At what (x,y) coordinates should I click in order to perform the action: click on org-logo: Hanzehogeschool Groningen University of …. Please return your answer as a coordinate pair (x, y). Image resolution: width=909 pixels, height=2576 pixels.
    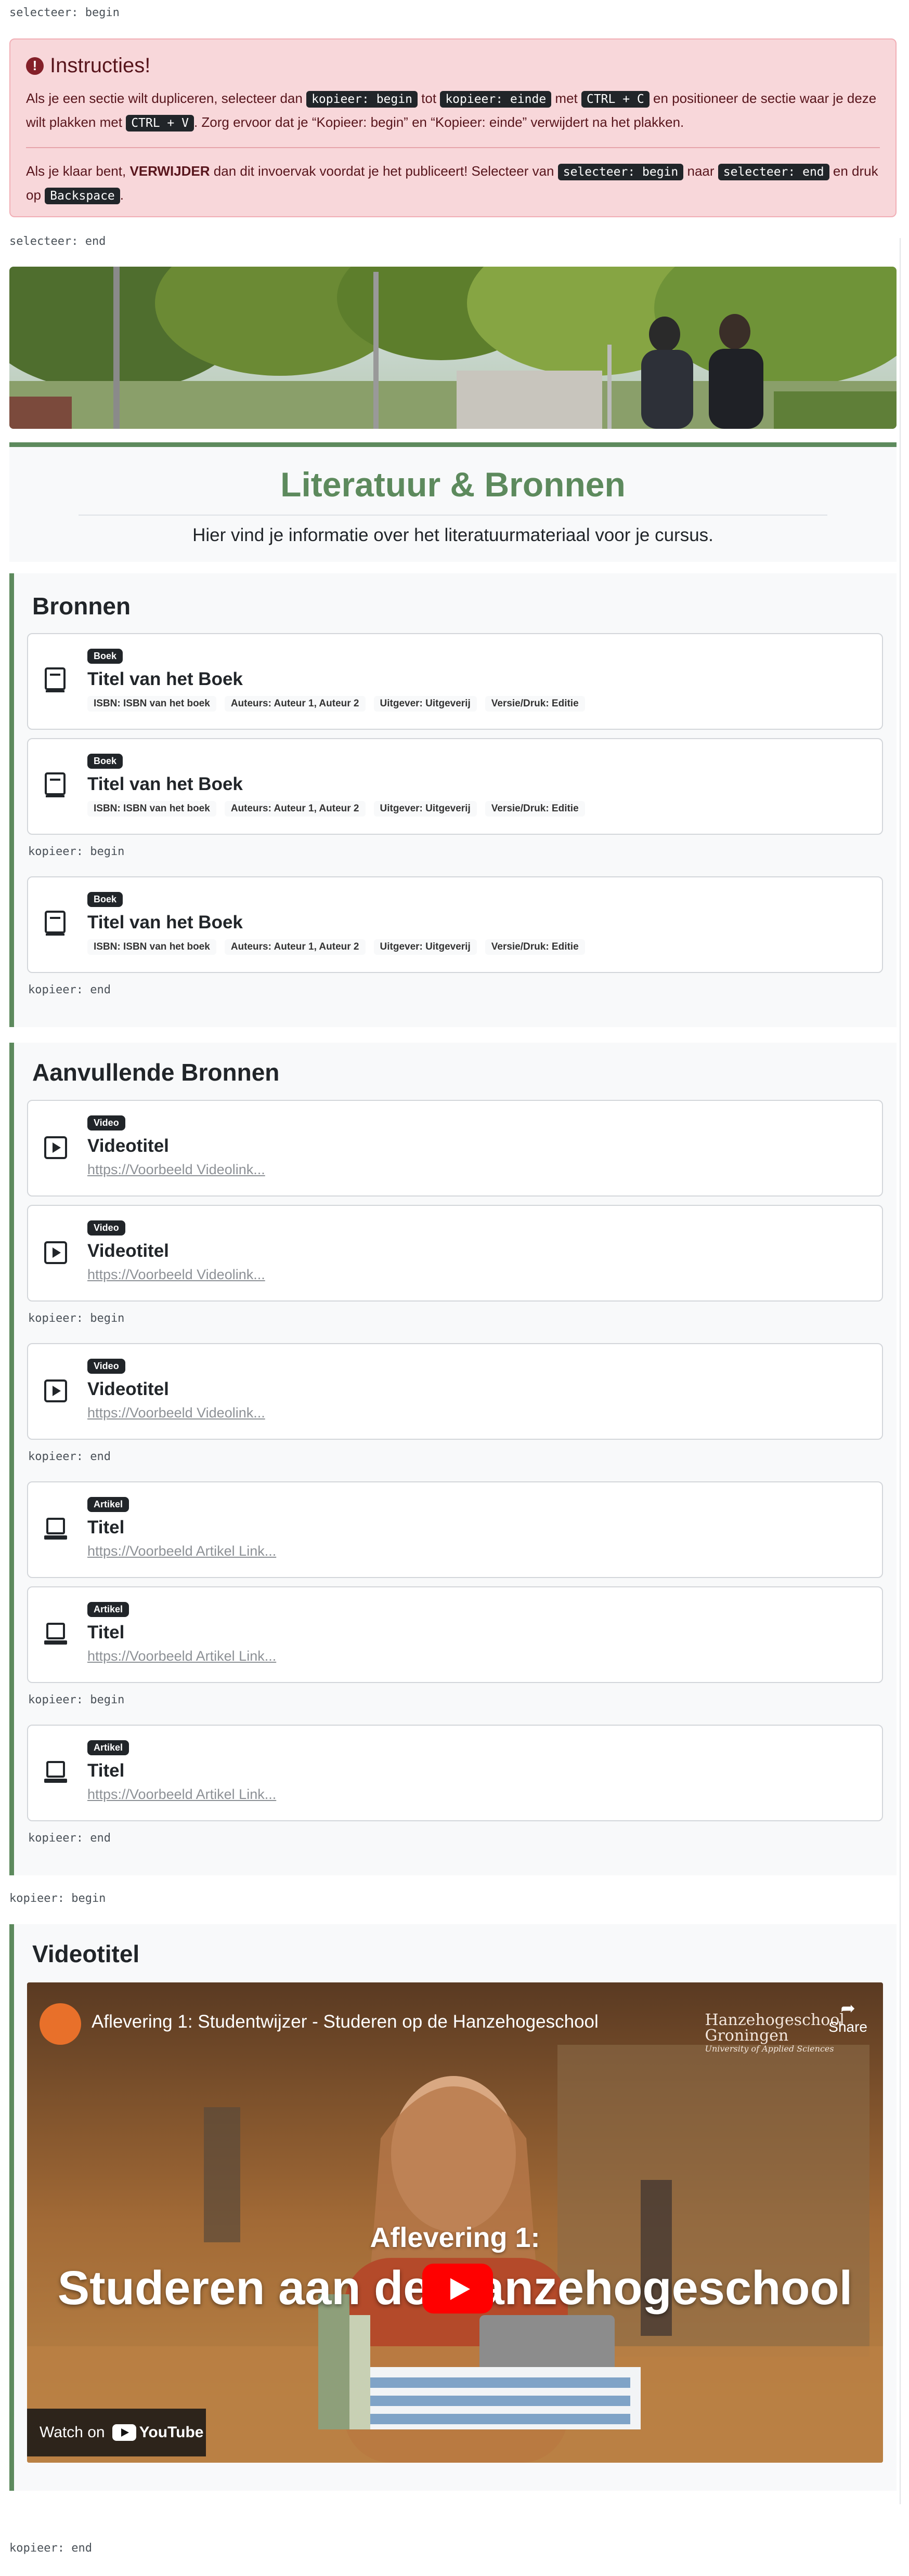
    Looking at the image, I should click on (775, 2033).